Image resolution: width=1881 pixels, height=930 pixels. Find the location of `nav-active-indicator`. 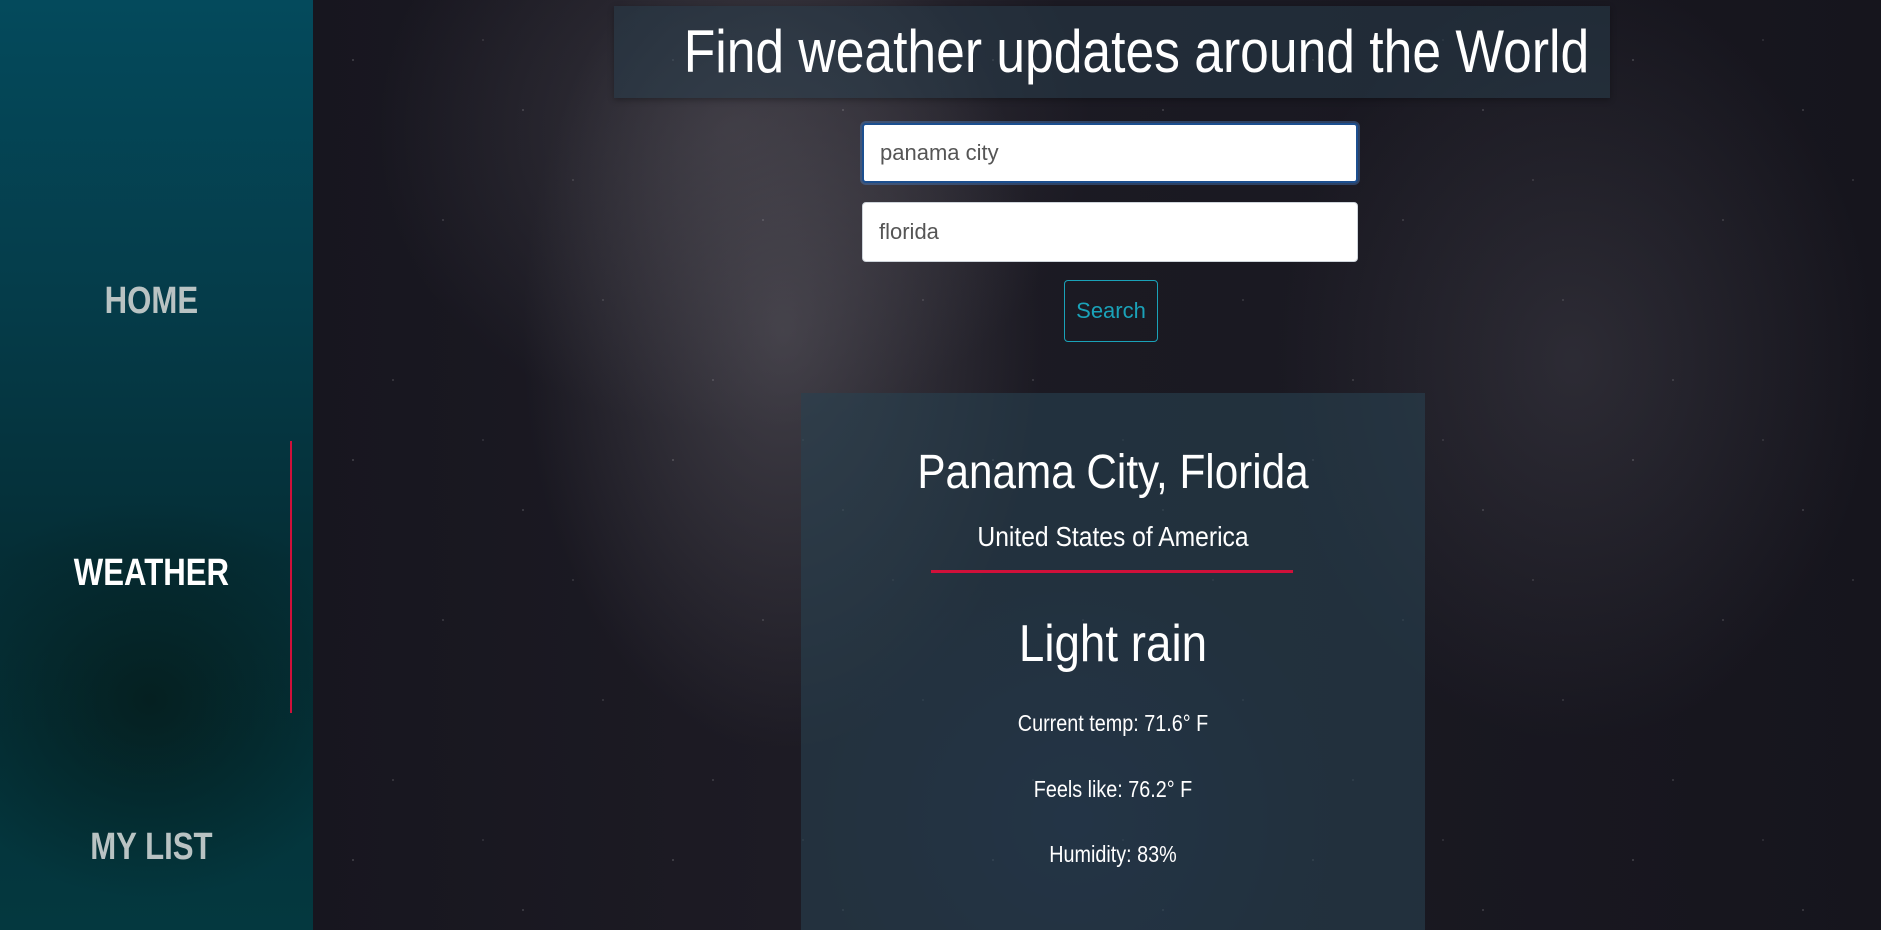

nav-active-indicator is located at coordinates (291, 577).